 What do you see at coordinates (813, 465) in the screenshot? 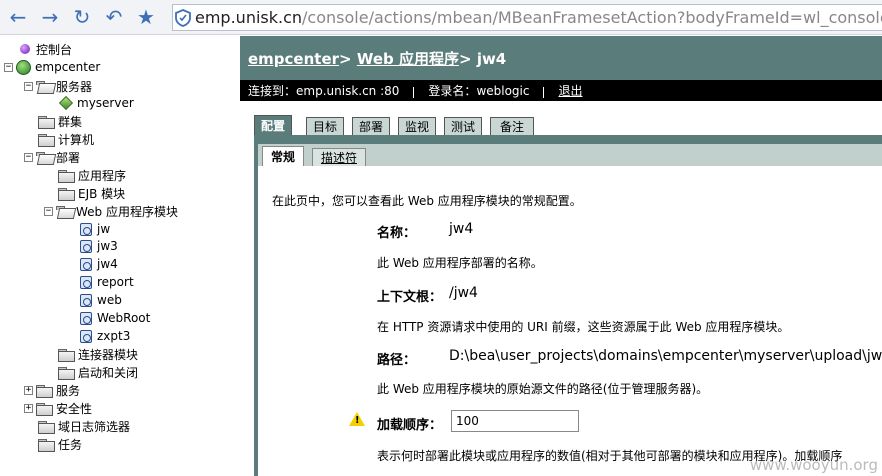
I see `watermark-text: www.wooyun.org` at bounding box center [813, 465].